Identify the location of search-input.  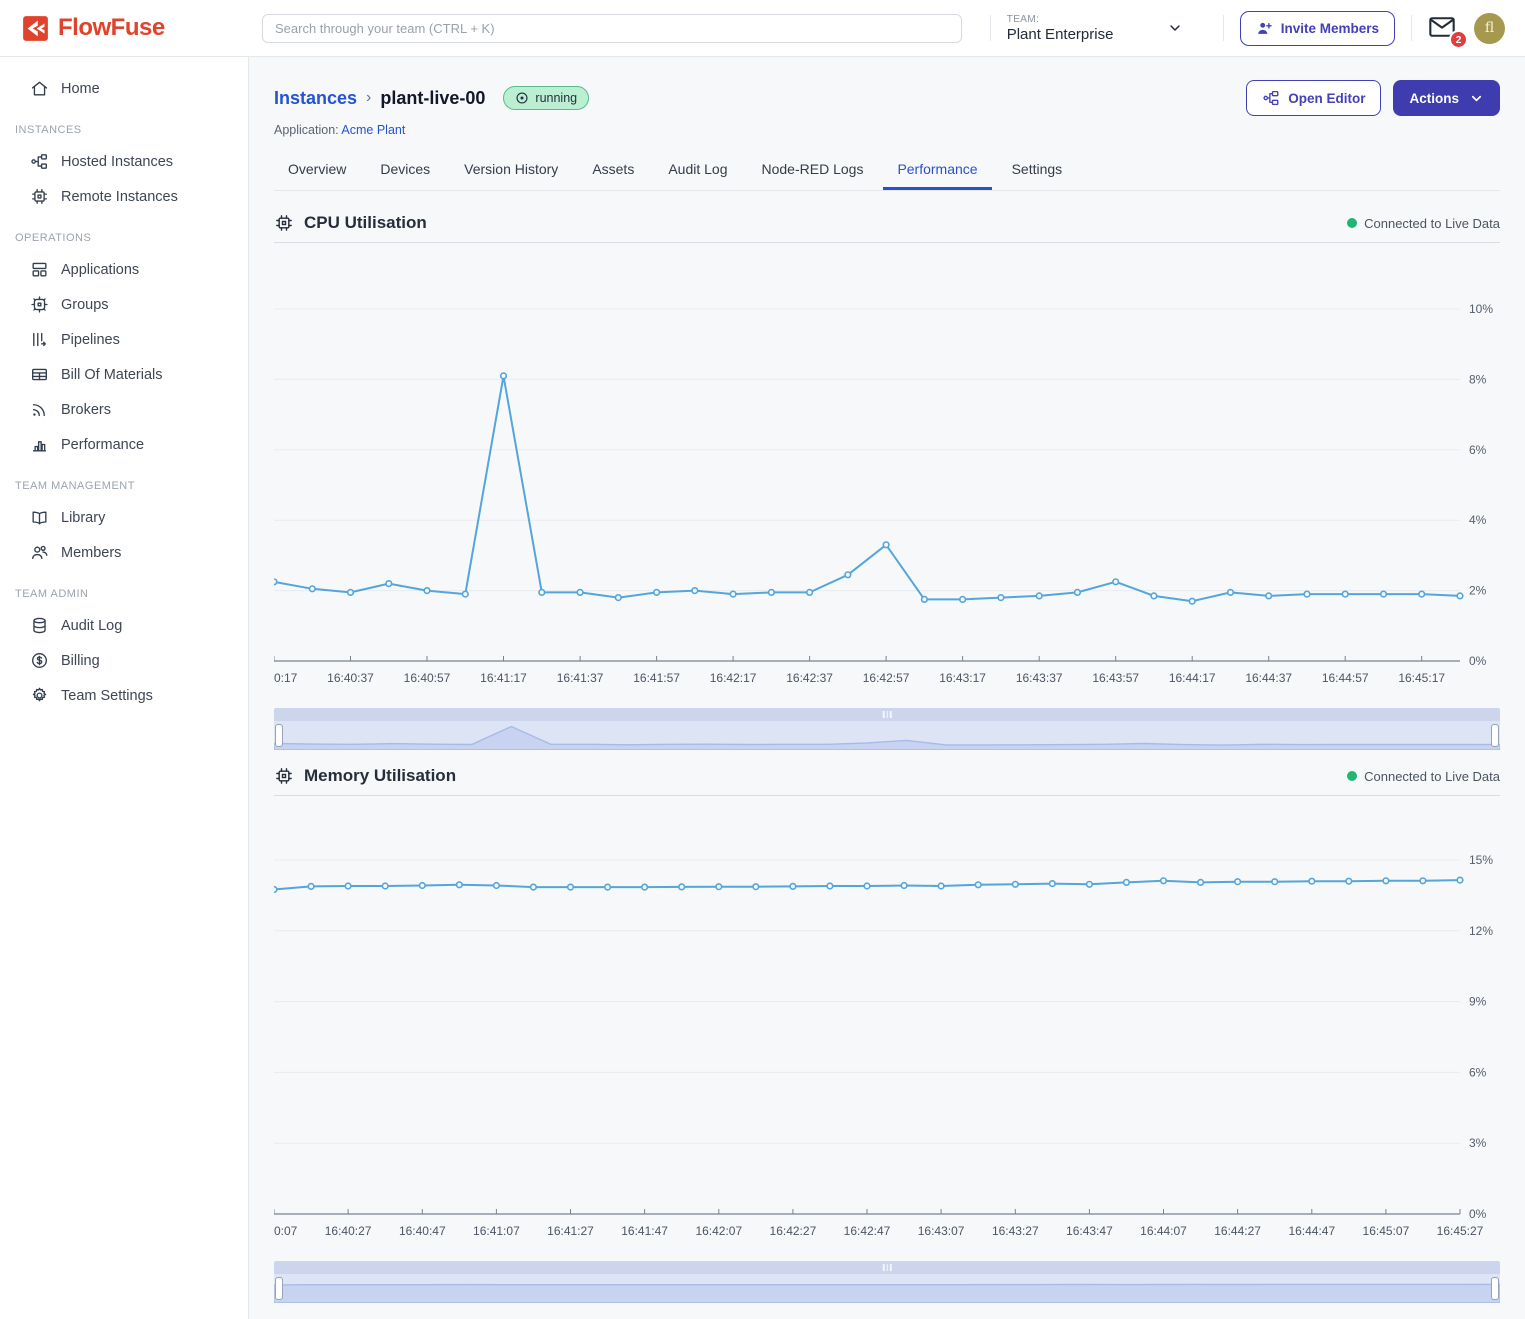
(612, 28).